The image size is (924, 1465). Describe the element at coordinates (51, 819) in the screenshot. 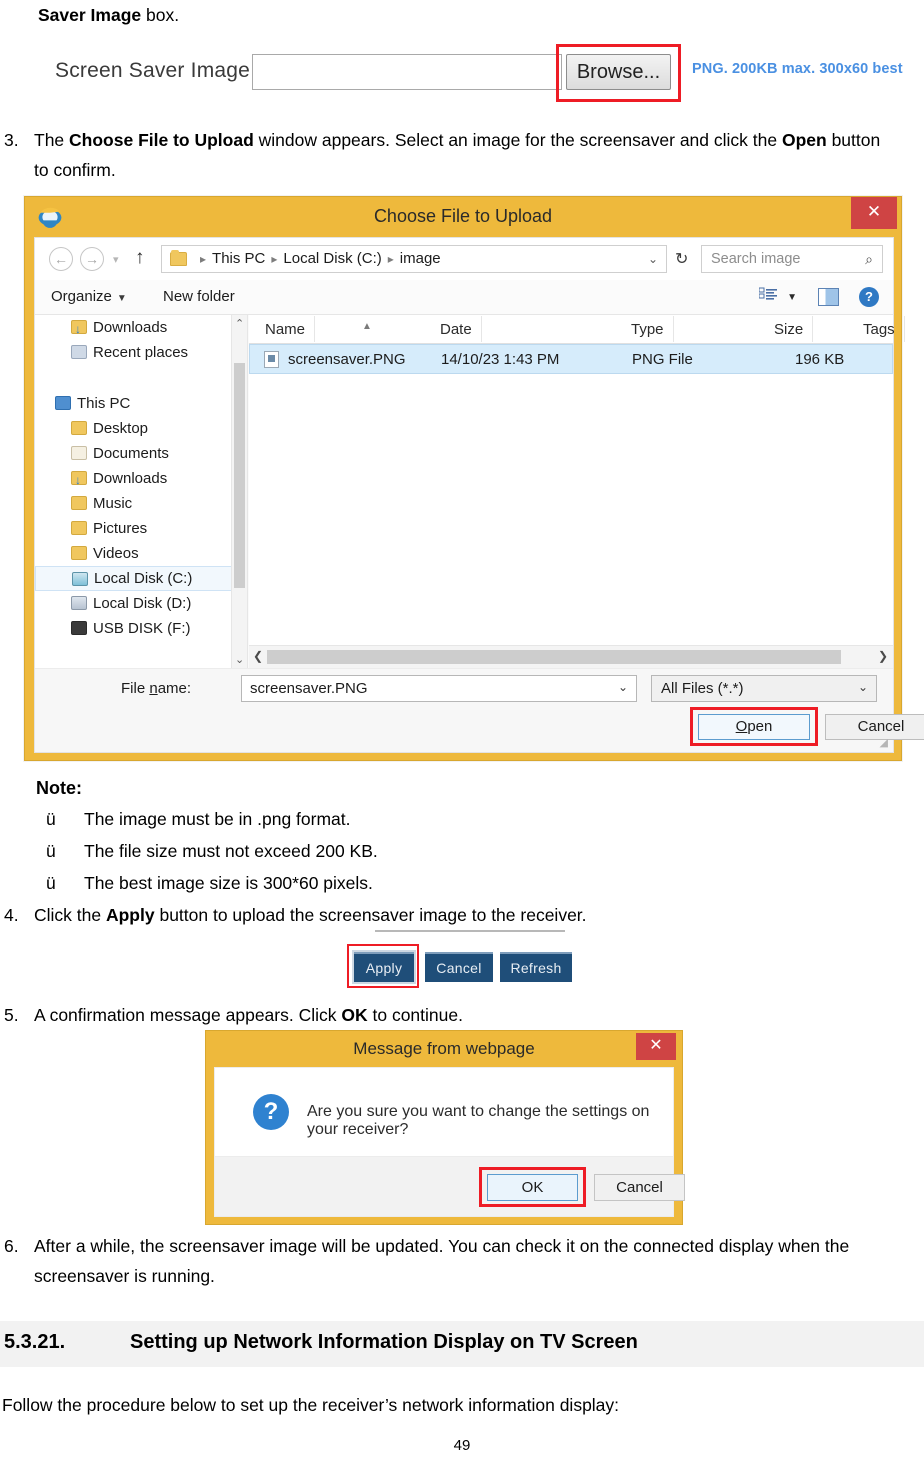

I see `note-marker: ü` at that location.